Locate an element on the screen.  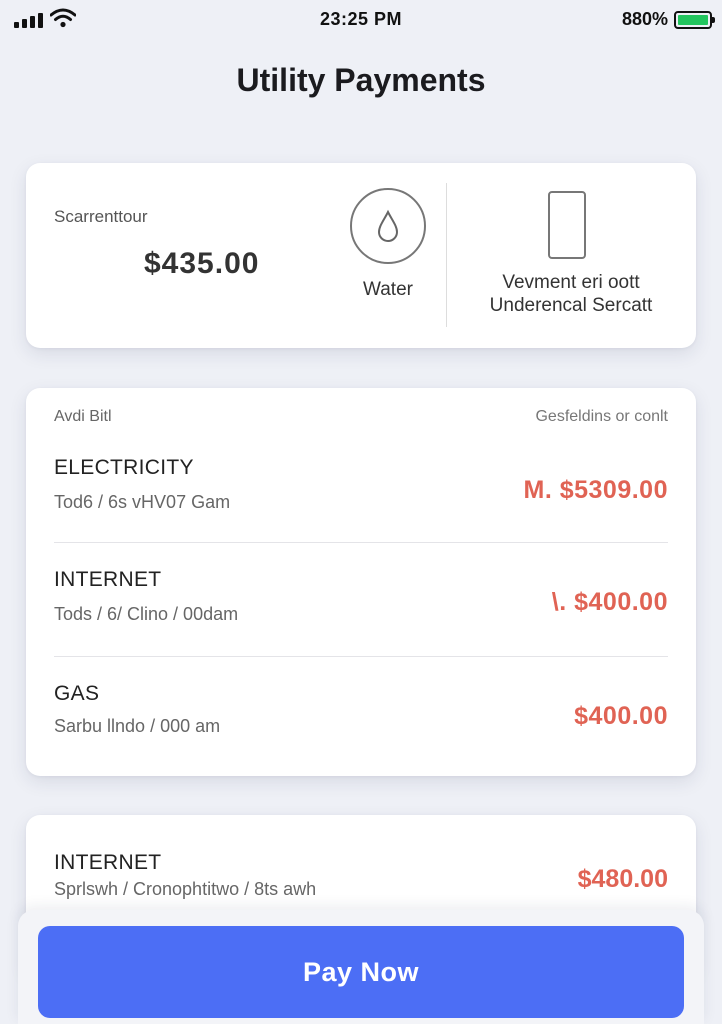
status-bar: 23:25 PM 880% is located at coordinates (361, 20).